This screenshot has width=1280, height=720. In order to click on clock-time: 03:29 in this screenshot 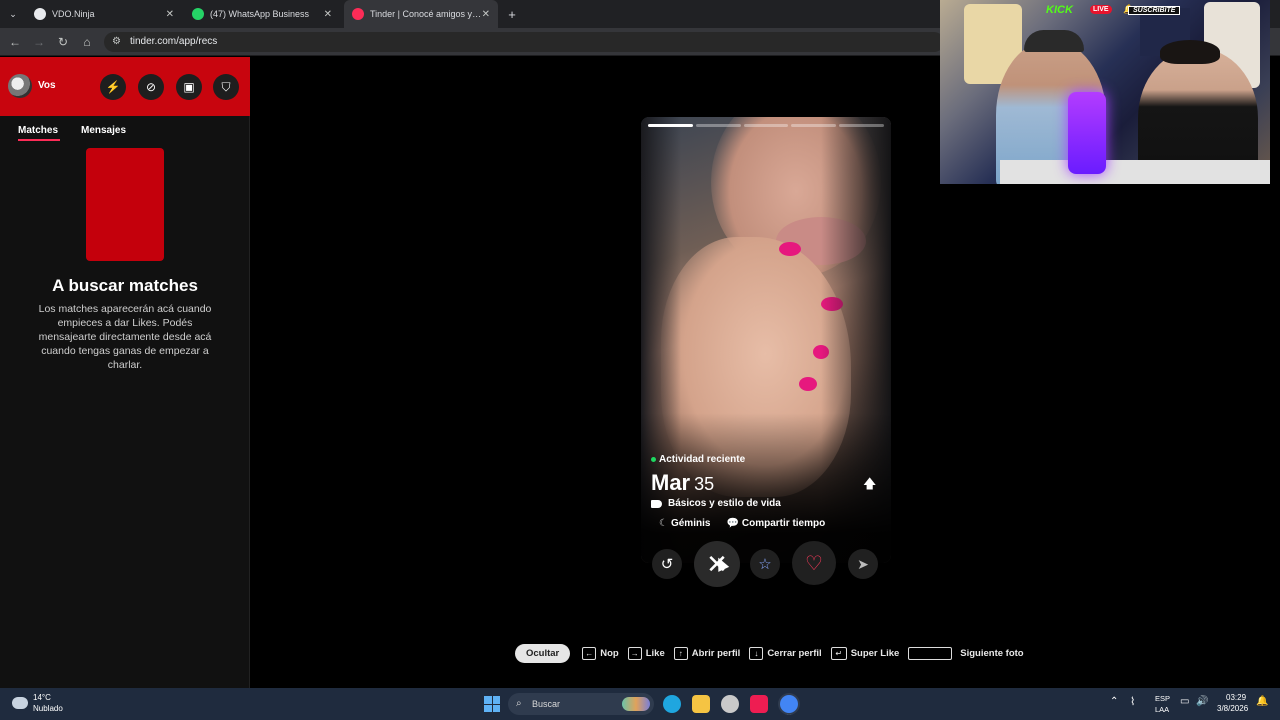, I will do `click(1236, 697)`.